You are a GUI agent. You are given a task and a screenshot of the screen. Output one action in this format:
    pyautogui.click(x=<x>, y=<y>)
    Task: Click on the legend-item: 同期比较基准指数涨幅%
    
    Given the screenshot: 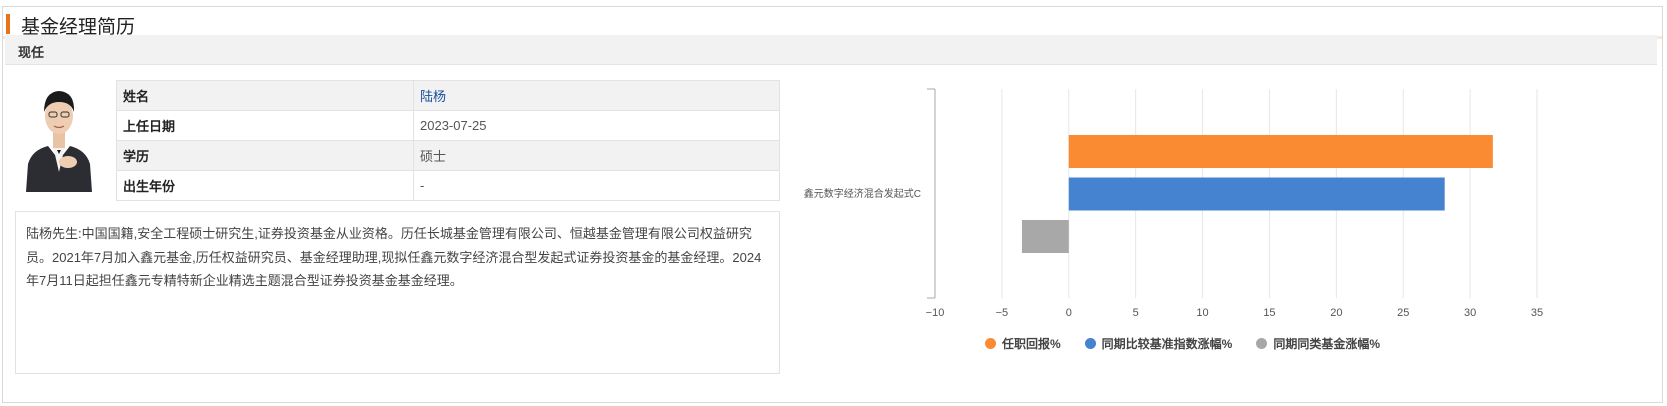 What is the action you would take?
    pyautogui.click(x=1158, y=343)
    